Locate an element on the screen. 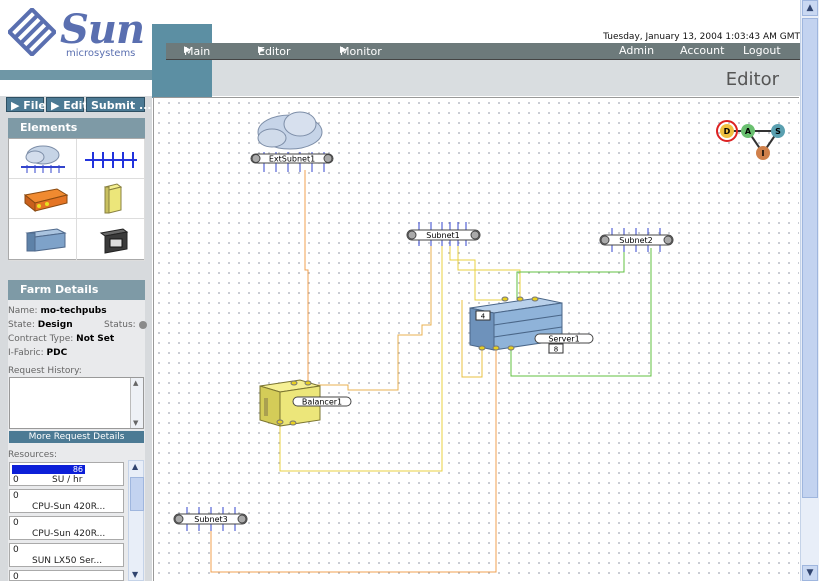 The image size is (819, 582). subnet1-node: Subnet1 is located at coordinates (443, 234).